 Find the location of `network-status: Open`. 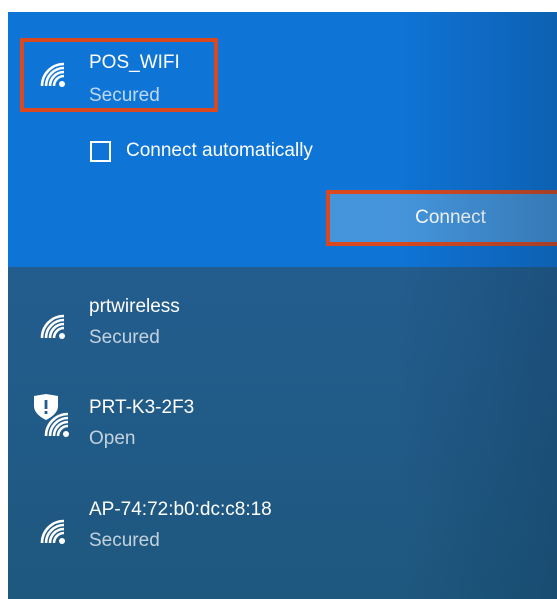

network-status: Open is located at coordinates (112, 438).